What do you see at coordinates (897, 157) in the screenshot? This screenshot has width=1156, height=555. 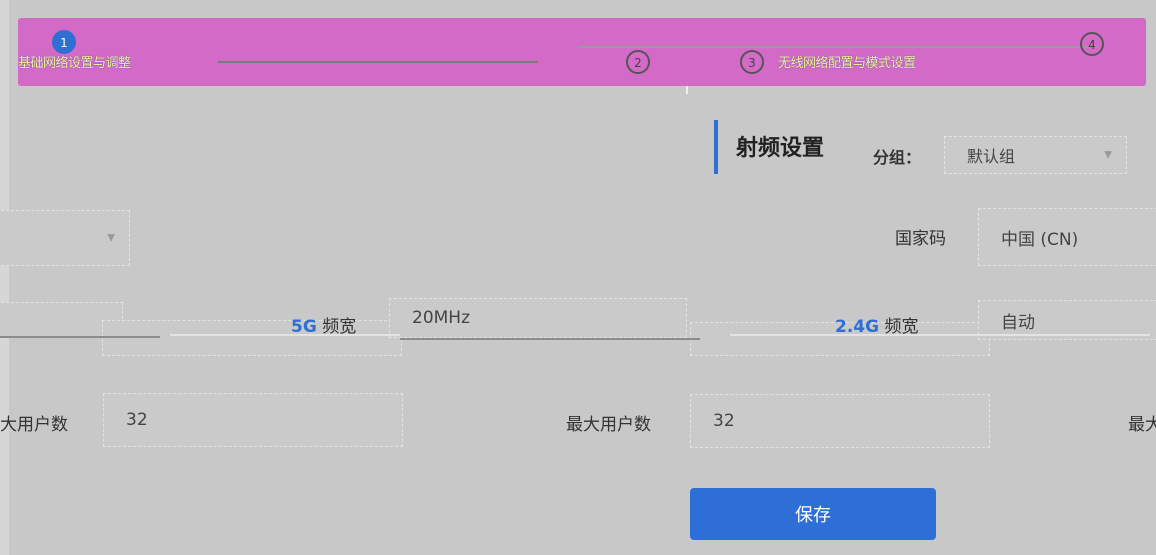 I see `group-label: 分组：` at bounding box center [897, 157].